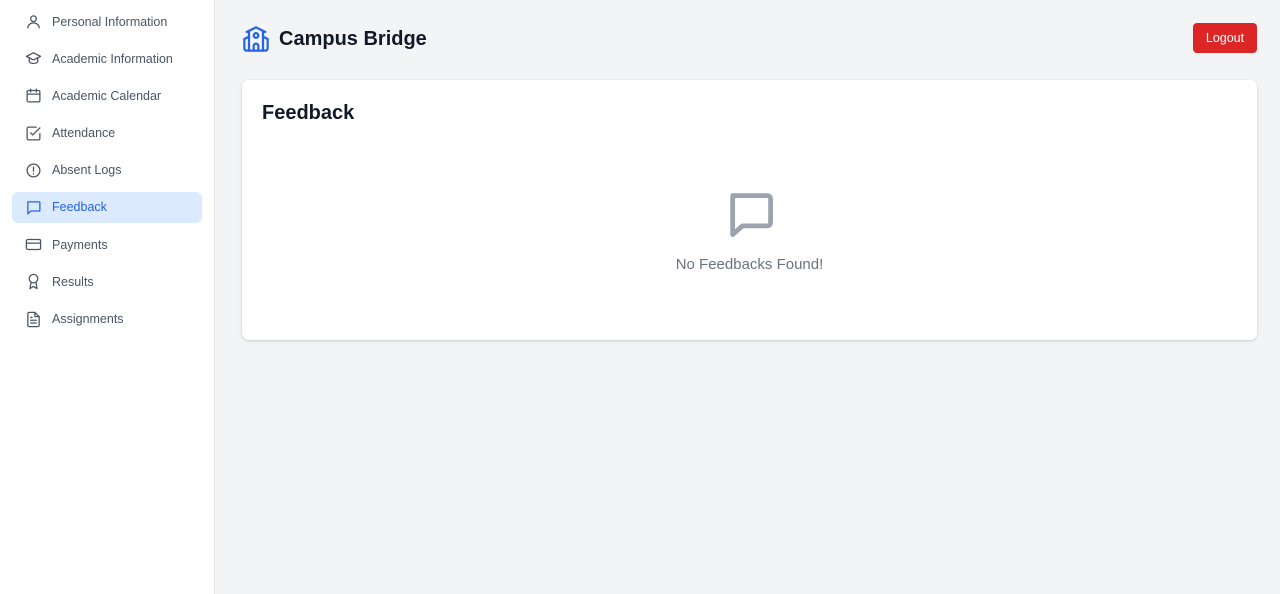 The image size is (1280, 594). What do you see at coordinates (110, 21) in the screenshot?
I see `sidebar-item-label: Personal Information` at bounding box center [110, 21].